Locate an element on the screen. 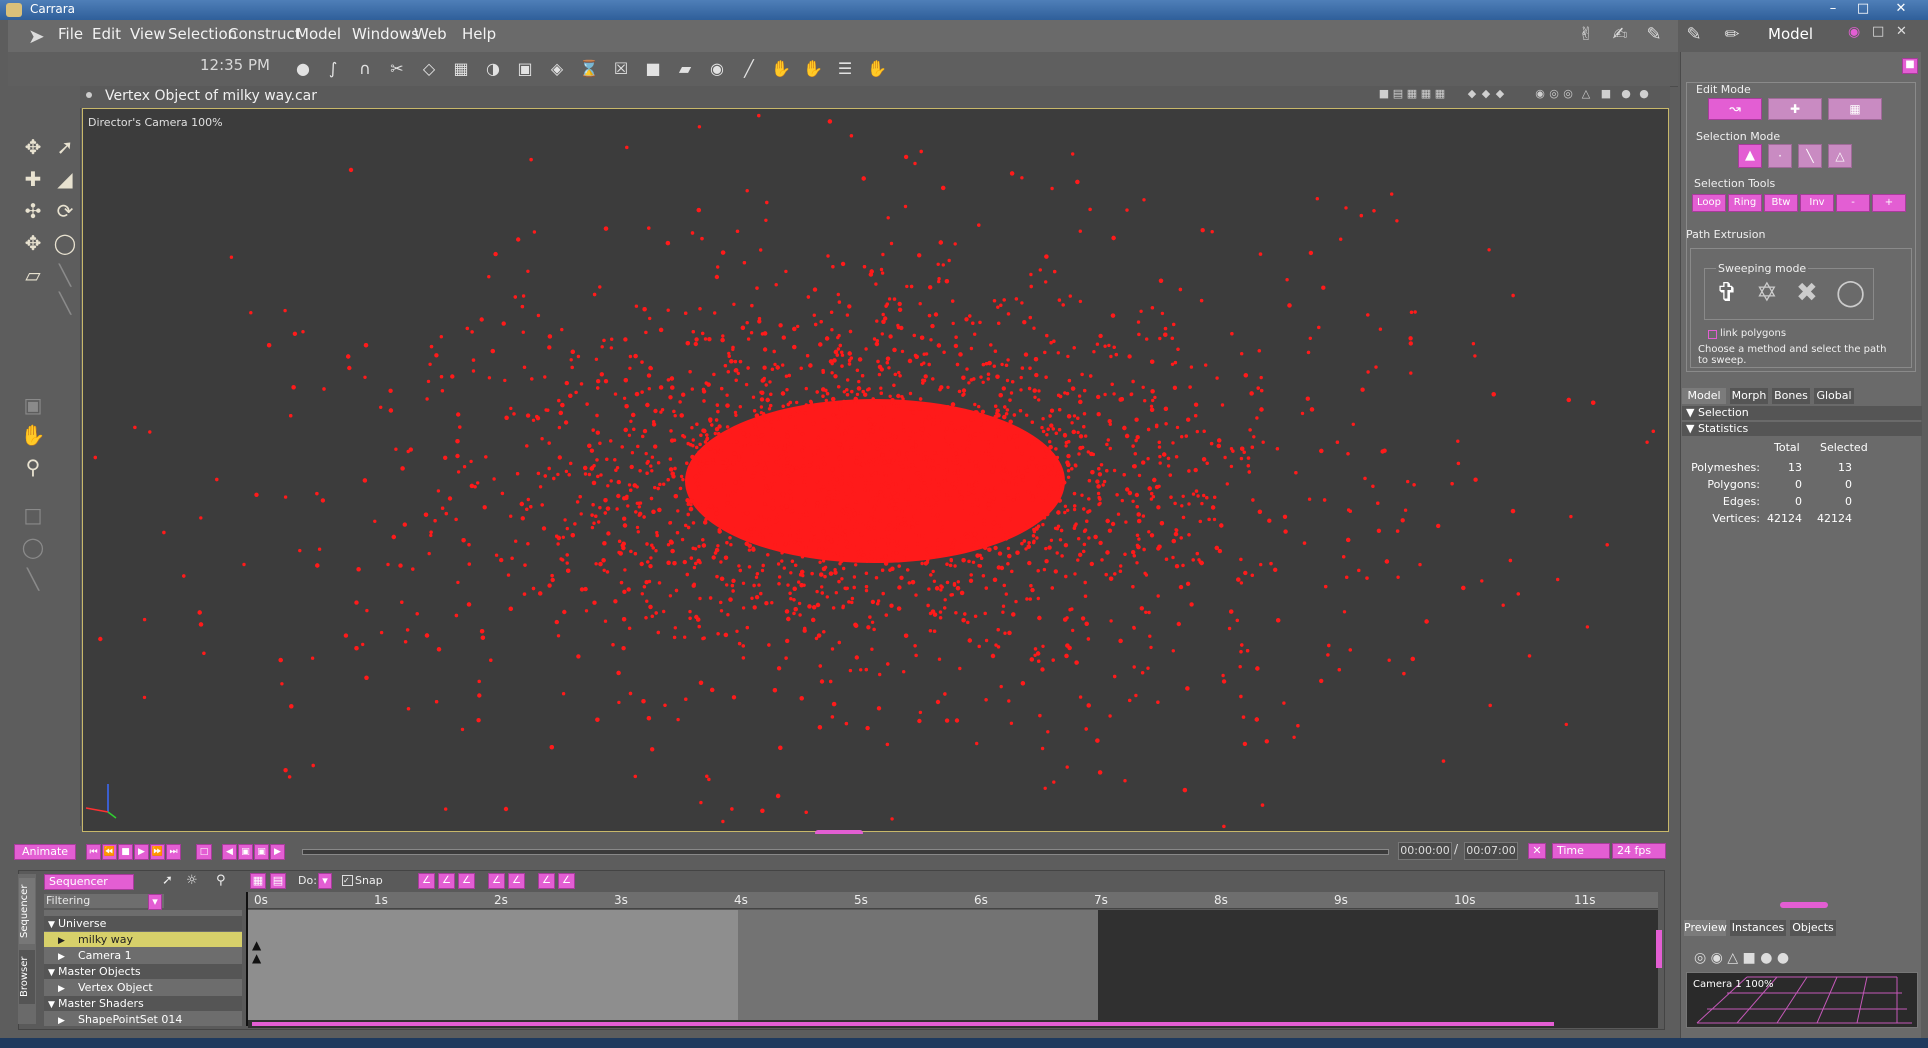 The width and height of the screenshot is (1928, 1048). hand-icon: ✋ is located at coordinates (813, 69).